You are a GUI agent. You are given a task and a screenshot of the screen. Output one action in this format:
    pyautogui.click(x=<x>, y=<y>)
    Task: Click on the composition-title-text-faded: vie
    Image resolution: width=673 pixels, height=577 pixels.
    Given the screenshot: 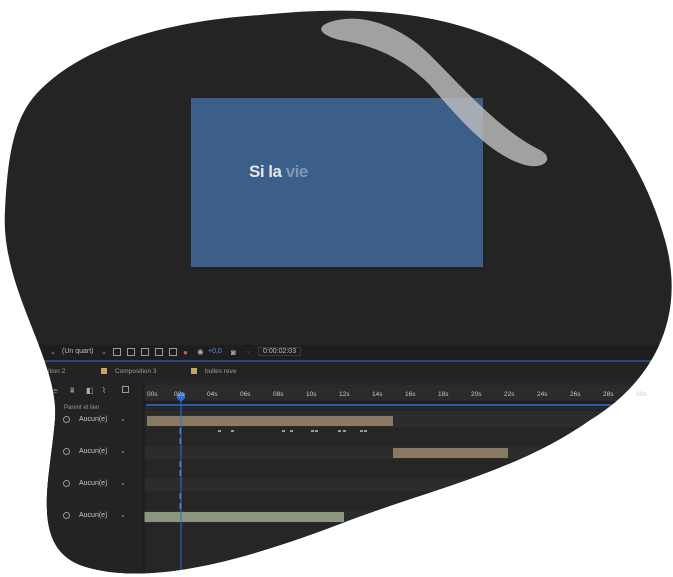 What is the action you would take?
    pyautogui.click(x=297, y=171)
    